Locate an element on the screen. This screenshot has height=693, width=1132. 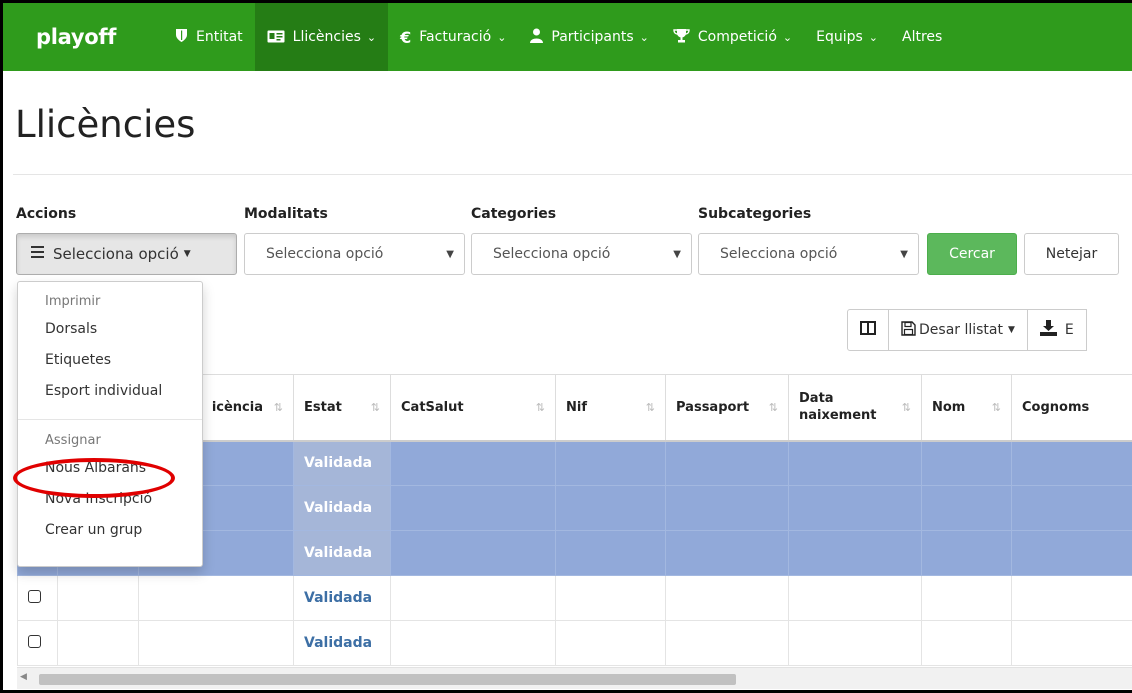
header-passaport: Passaport ⇅ is located at coordinates (727, 408).